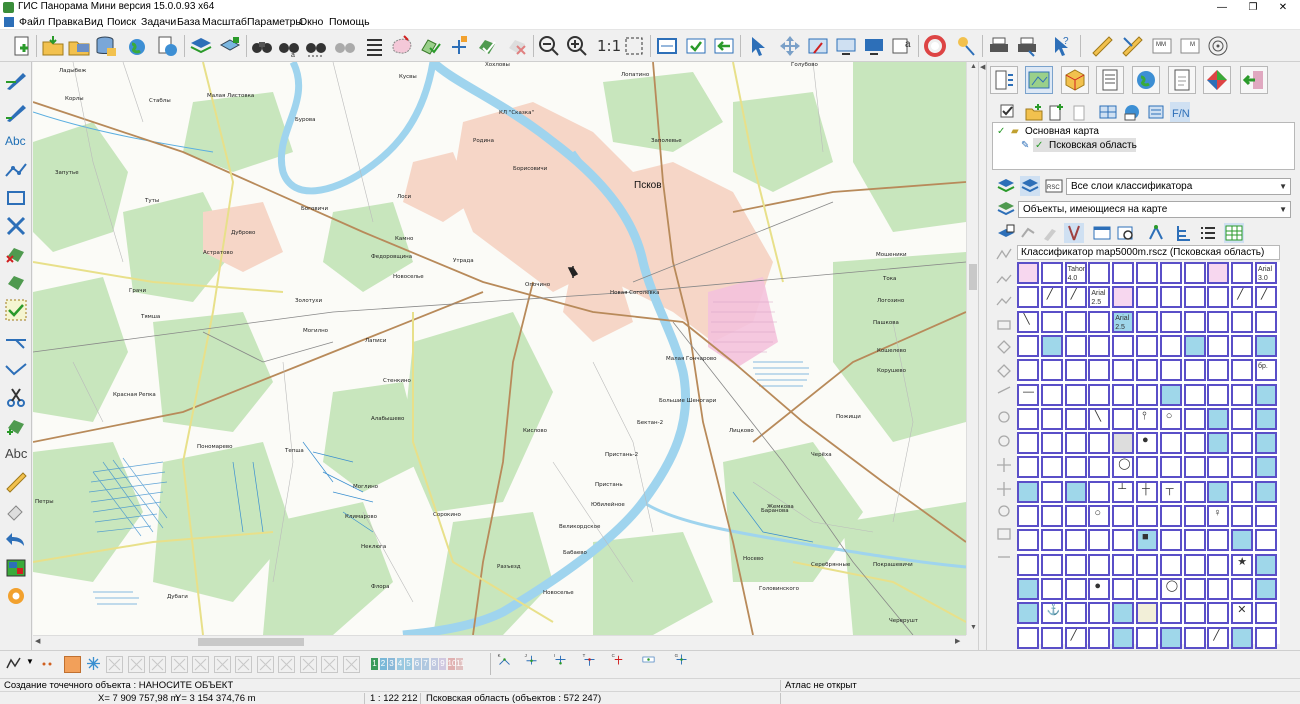 Image resolution: width=1300 pixels, height=704 pixels. What do you see at coordinates (1170, 491) in the screenshot?
I see `classifier-cell: ┬` at bounding box center [1170, 491].